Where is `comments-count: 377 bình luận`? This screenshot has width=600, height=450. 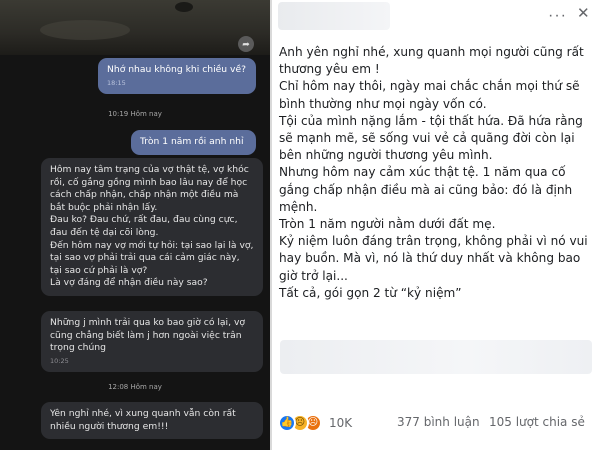
comments-count: 377 bình luận is located at coordinates (438, 422).